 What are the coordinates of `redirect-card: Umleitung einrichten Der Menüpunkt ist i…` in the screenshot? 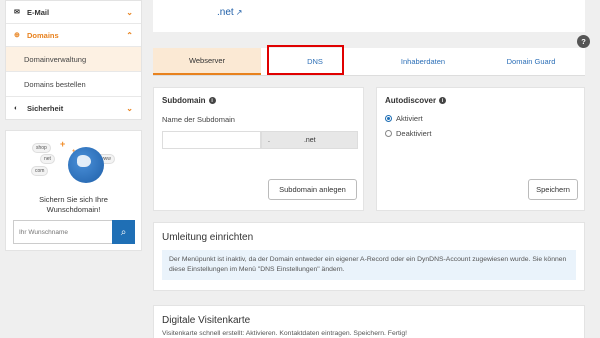 It's located at (369, 256).